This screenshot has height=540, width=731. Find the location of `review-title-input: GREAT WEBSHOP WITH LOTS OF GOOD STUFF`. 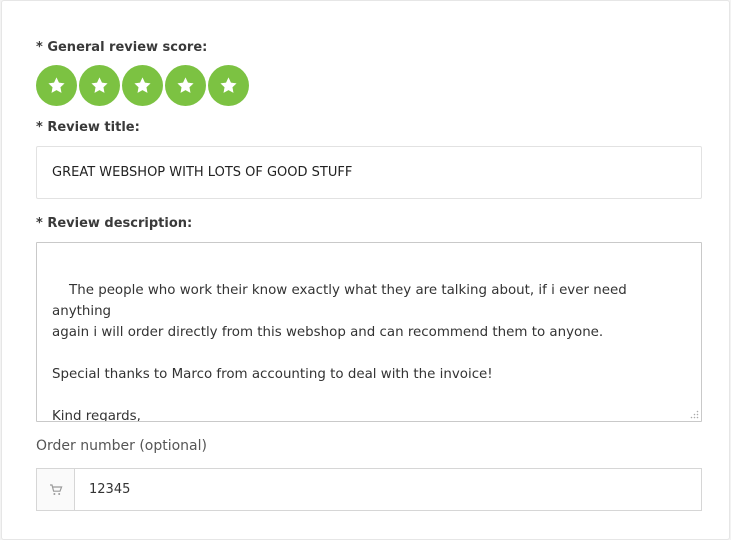

review-title-input: GREAT WEBSHOP WITH LOTS OF GOOD STUFF is located at coordinates (369, 172).